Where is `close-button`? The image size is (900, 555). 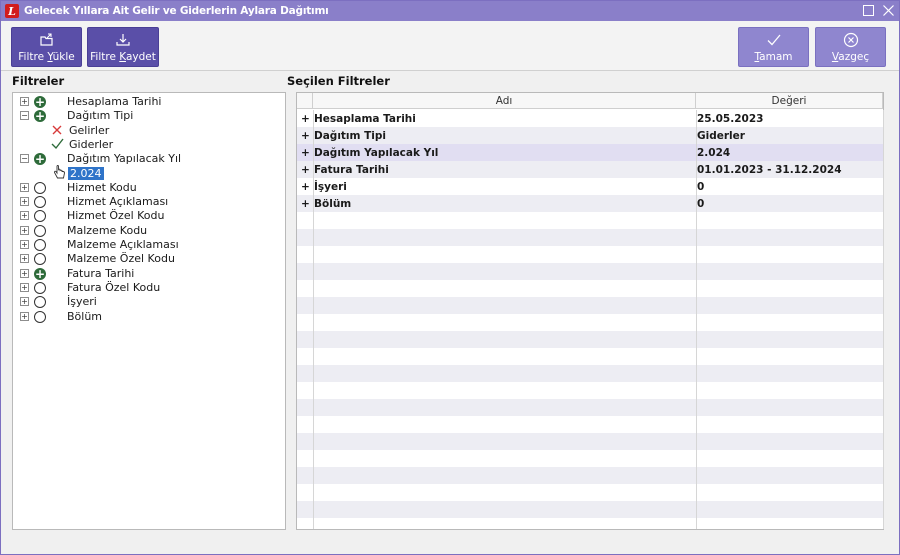 close-button is located at coordinates (888, 10).